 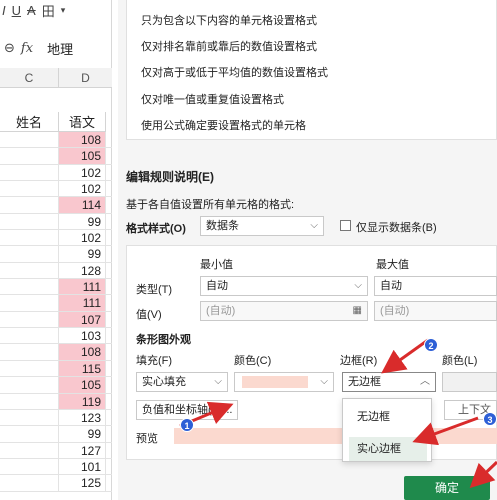 What do you see at coordinates (392, 265) in the screenshot?
I see `max-label: 最大值` at bounding box center [392, 265].